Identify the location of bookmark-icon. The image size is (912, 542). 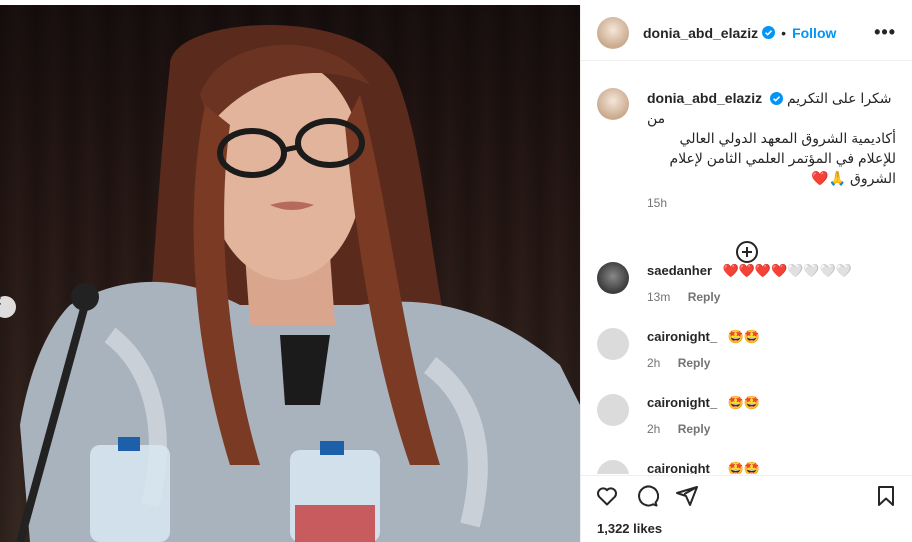
(886, 496).